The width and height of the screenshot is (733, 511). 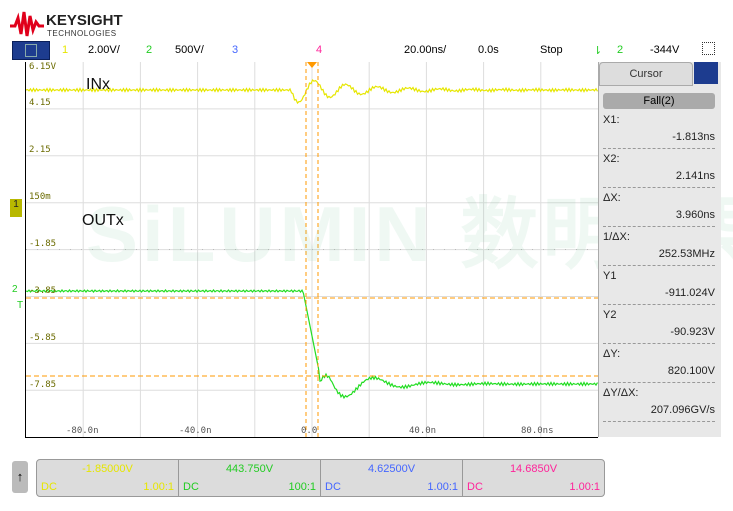 What do you see at coordinates (695, 215) in the screenshot?
I see `cursor-value: 3.960ns` at bounding box center [695, 215].